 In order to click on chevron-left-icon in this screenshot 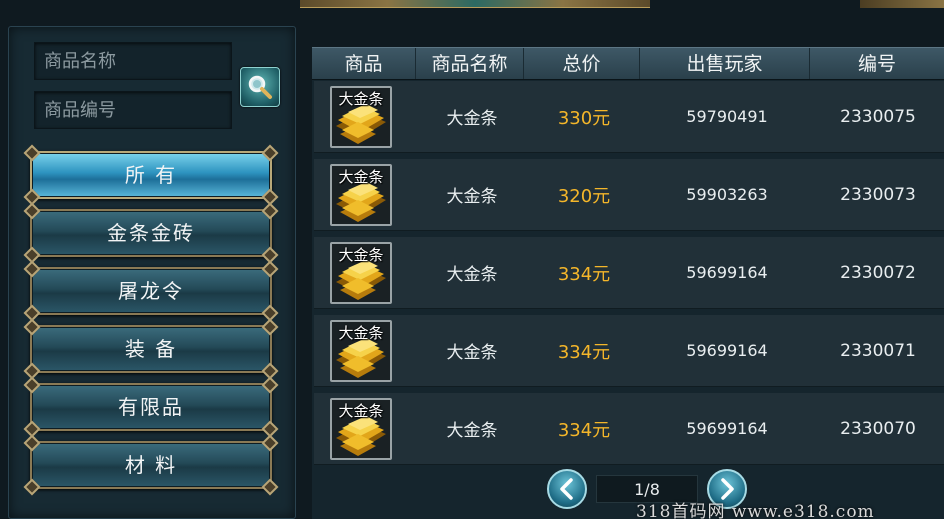, I will do `click(566, 489)`.